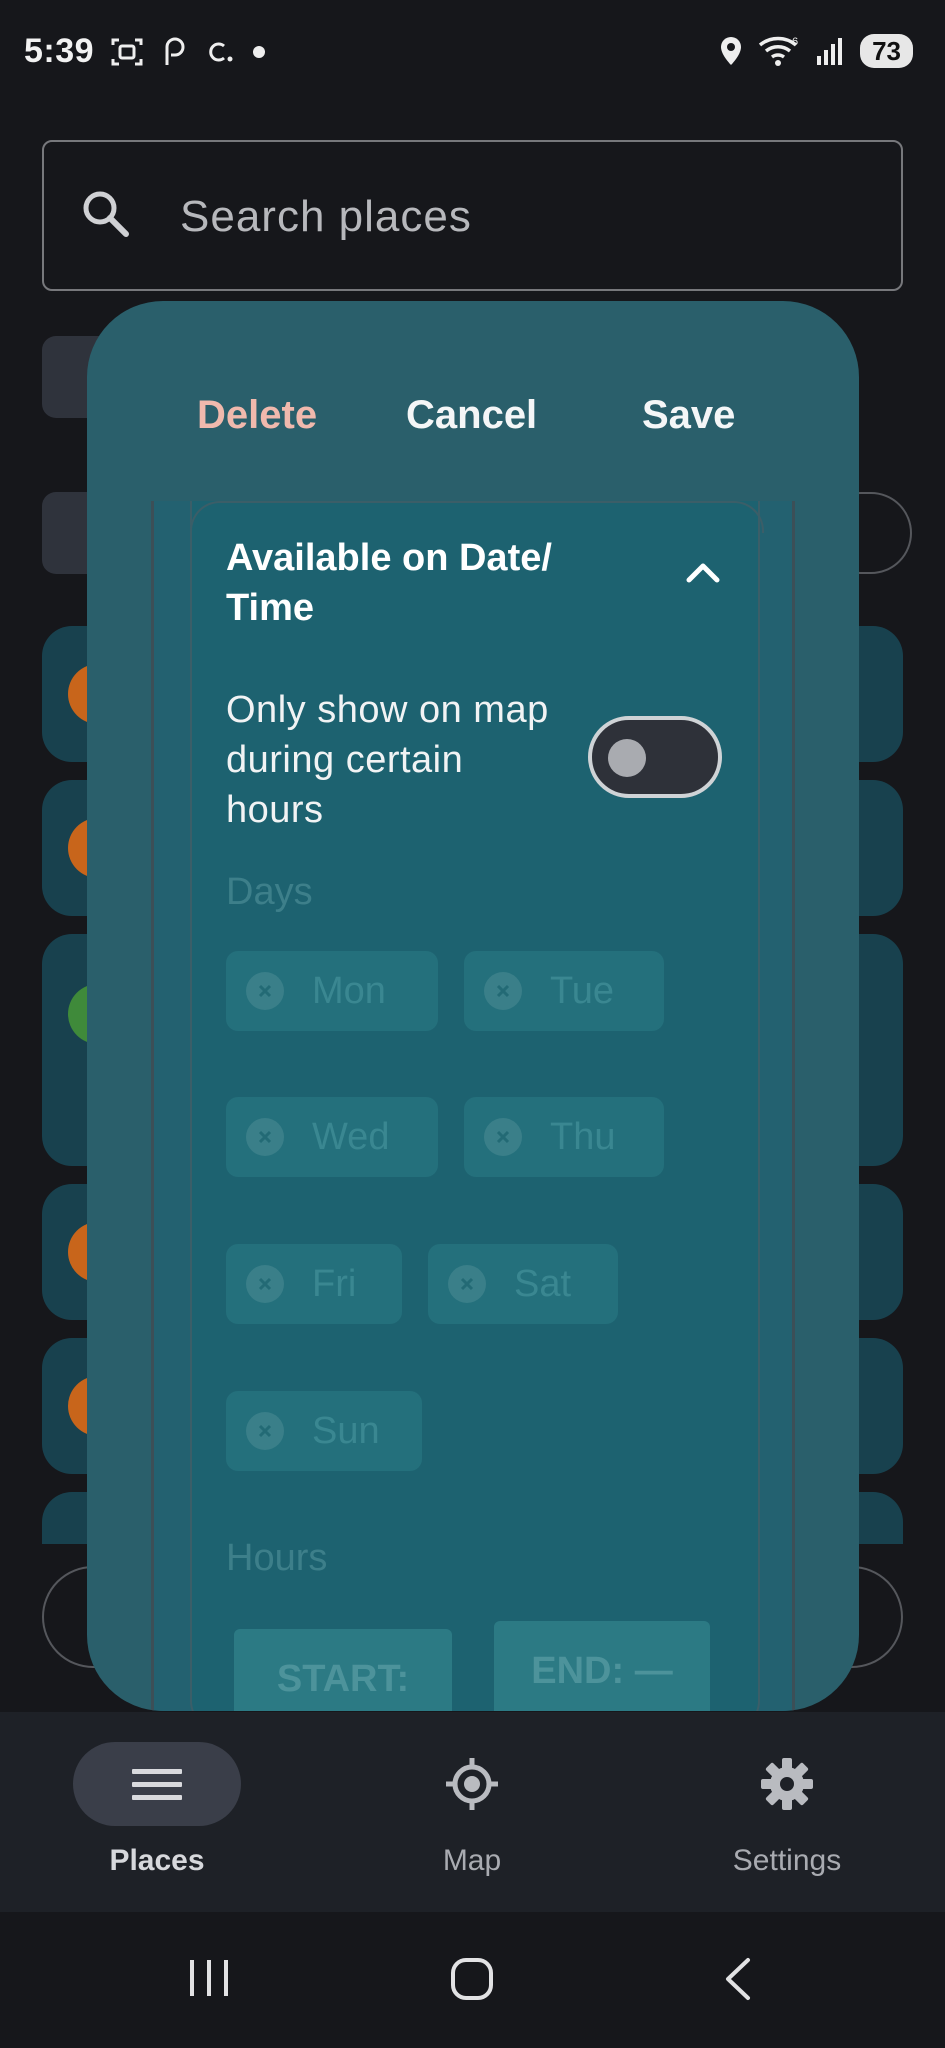  I want to click on day-chip-tue: Tue, so click(564, 991).